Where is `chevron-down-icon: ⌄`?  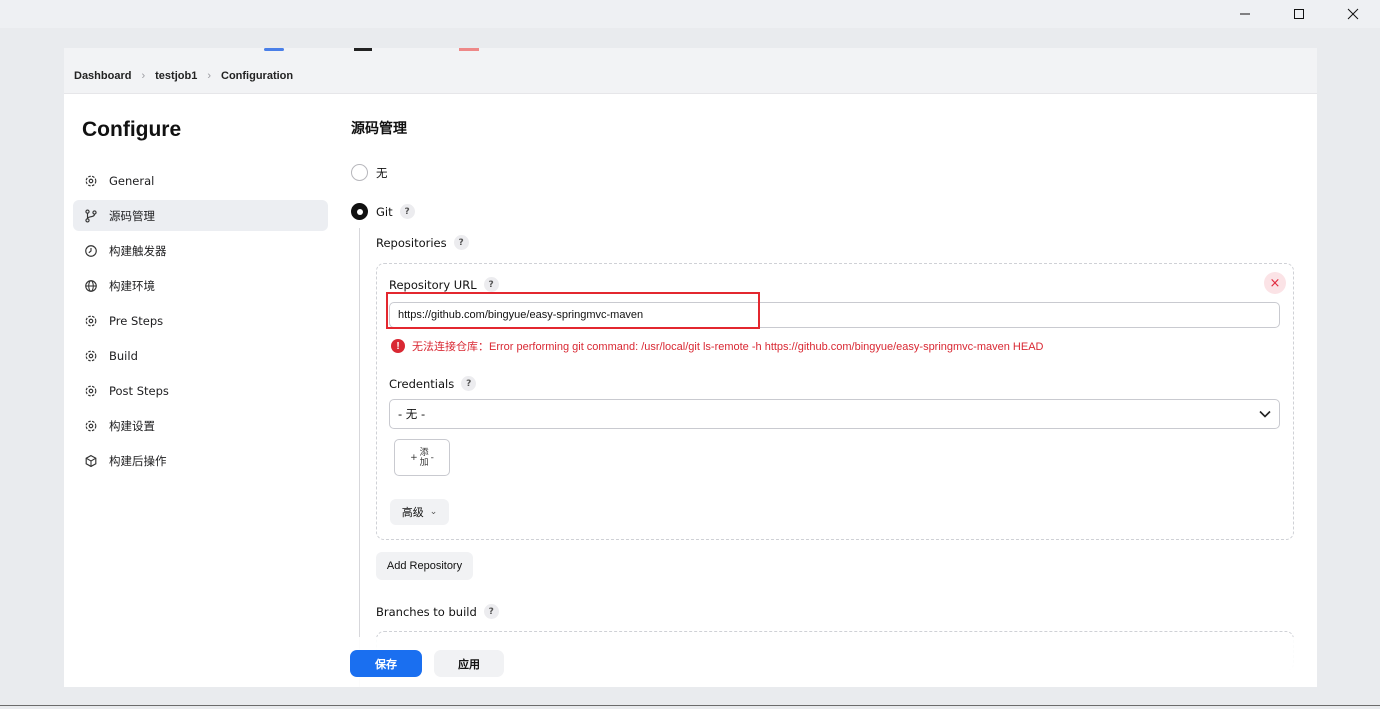
chevron-down-icon: ⌄ is located at coordinates (433, 512).